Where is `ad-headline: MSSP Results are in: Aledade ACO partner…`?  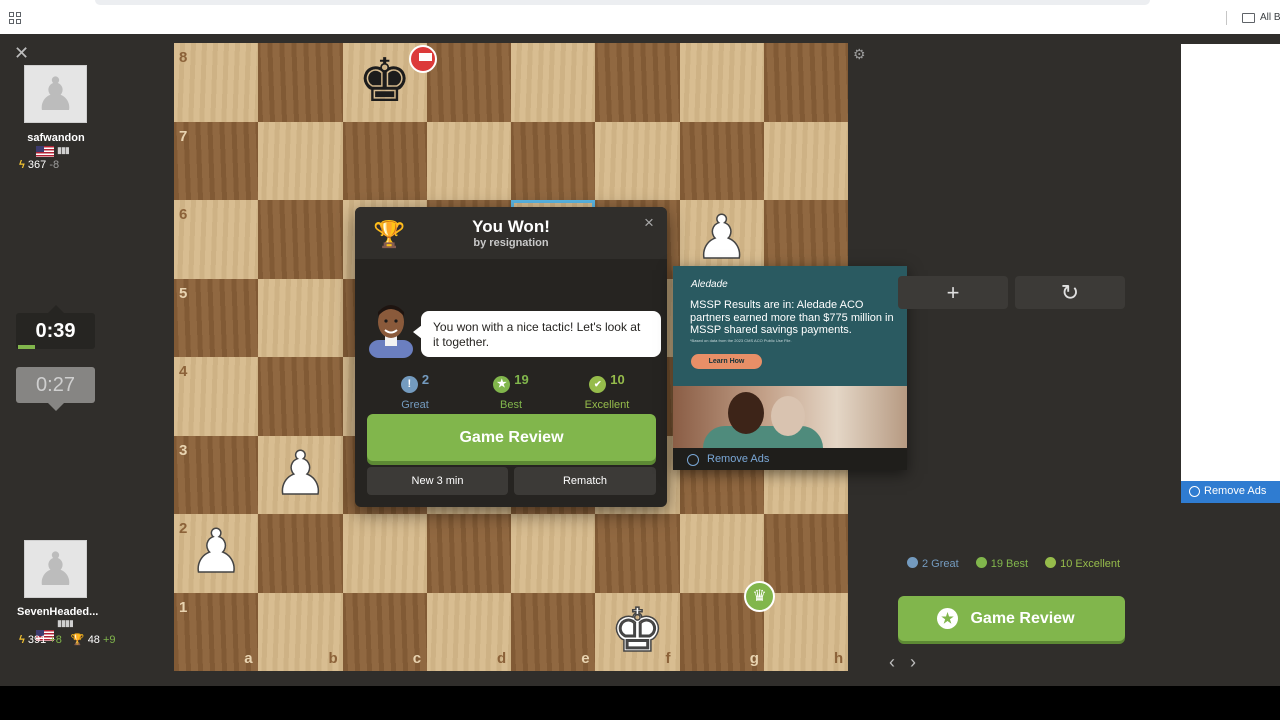 ad-headline: MSSP Results are in: Aledade ACO partner… is located at coordinates (792, 317).